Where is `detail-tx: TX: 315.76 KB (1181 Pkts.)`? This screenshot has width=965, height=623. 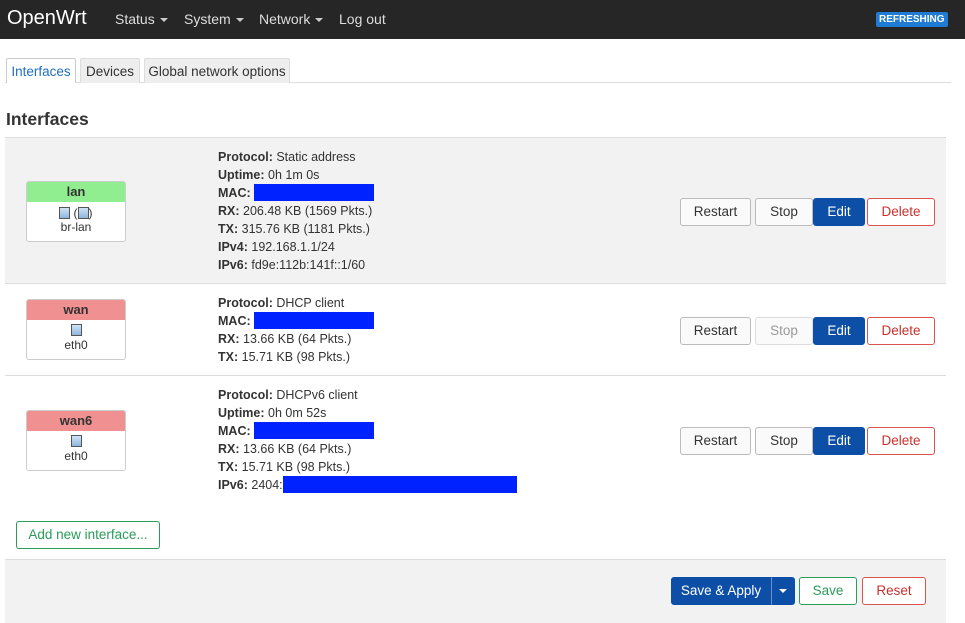
detail-tx: TX: 315.76 KB (1181 Pkts.) is located at coordinates (296, 229).